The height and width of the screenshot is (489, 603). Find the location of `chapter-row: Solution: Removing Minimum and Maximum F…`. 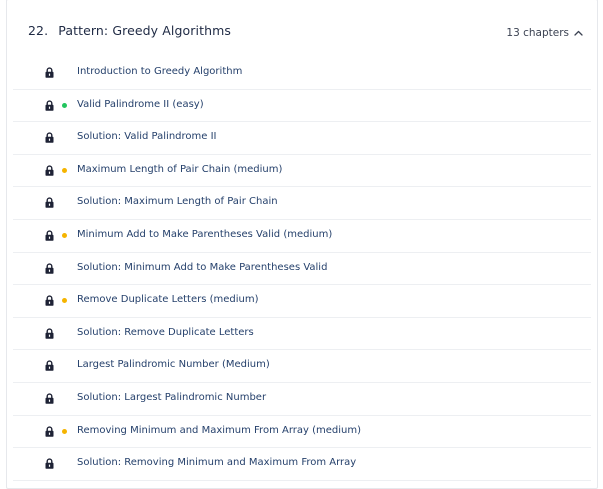

chapter-row: Solution: Removing Minimum and Maximum F… is located at coordinates (302, 464).